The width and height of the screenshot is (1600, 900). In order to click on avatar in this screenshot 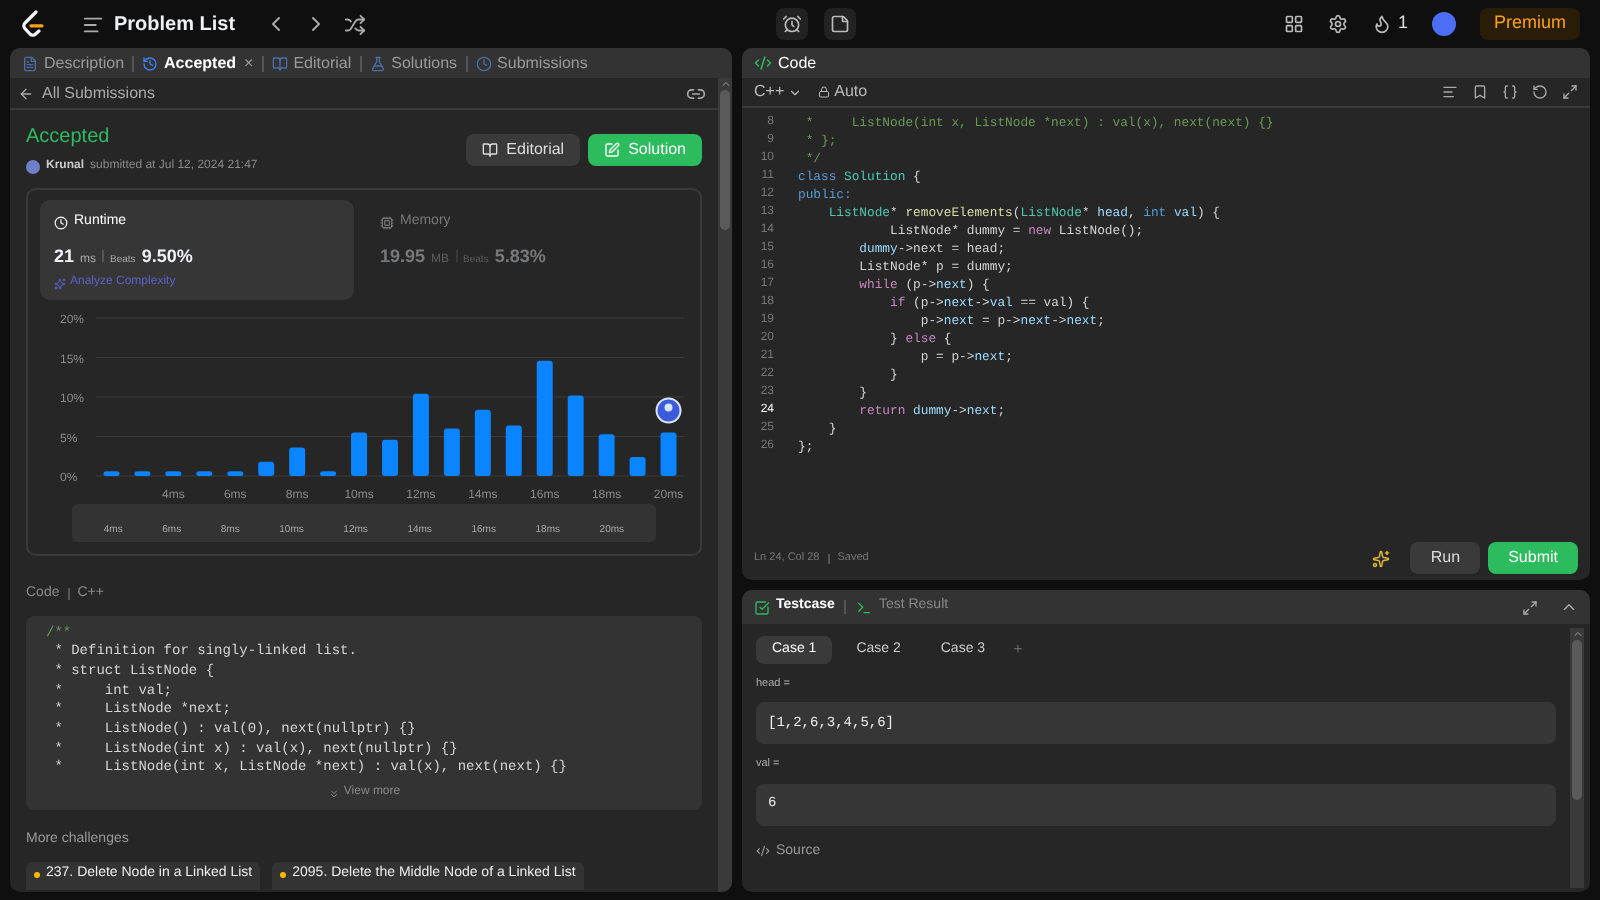, I will do `click(1443, 24)`.